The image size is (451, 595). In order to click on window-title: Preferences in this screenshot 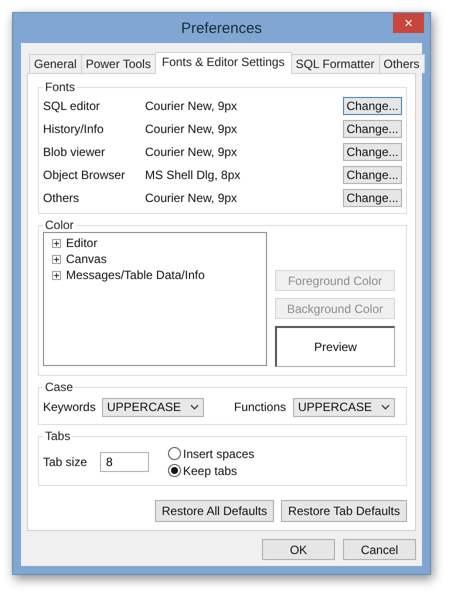, I will do `click(221, 28)`.